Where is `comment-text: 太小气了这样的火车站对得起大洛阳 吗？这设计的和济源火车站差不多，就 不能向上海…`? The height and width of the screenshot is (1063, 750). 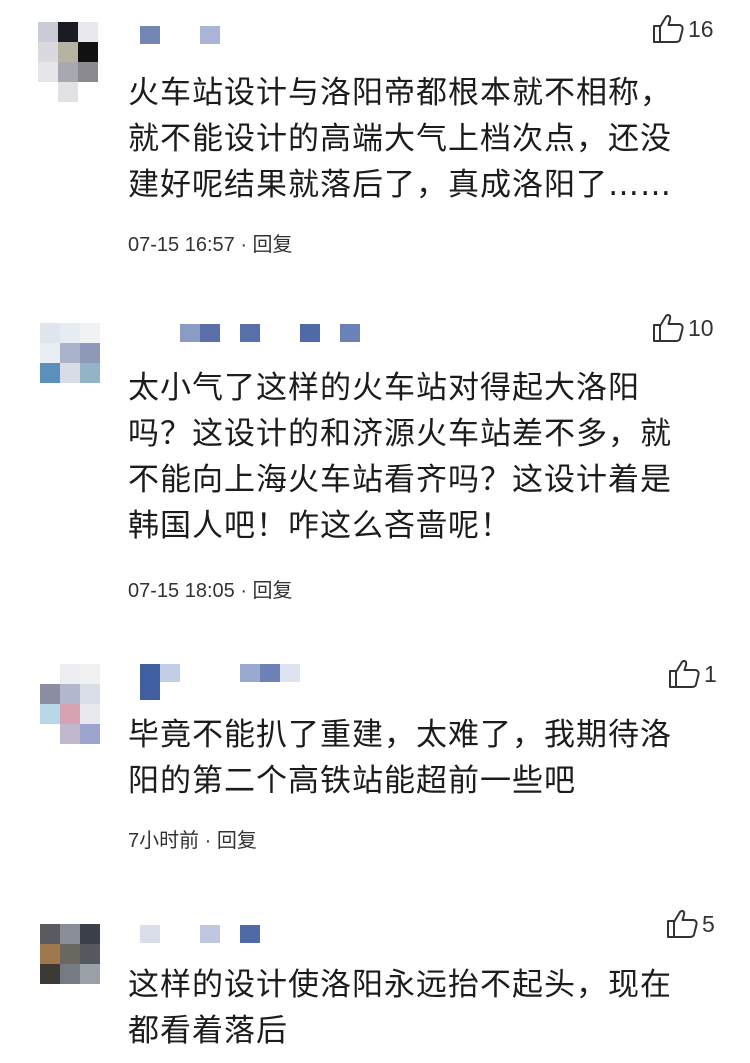 comment-text: 太小气了这样的火车站对得起大洛阳 吗？这设计的和济源火车站差不多，就 不能向上海… is located at coordinates (400, 457).